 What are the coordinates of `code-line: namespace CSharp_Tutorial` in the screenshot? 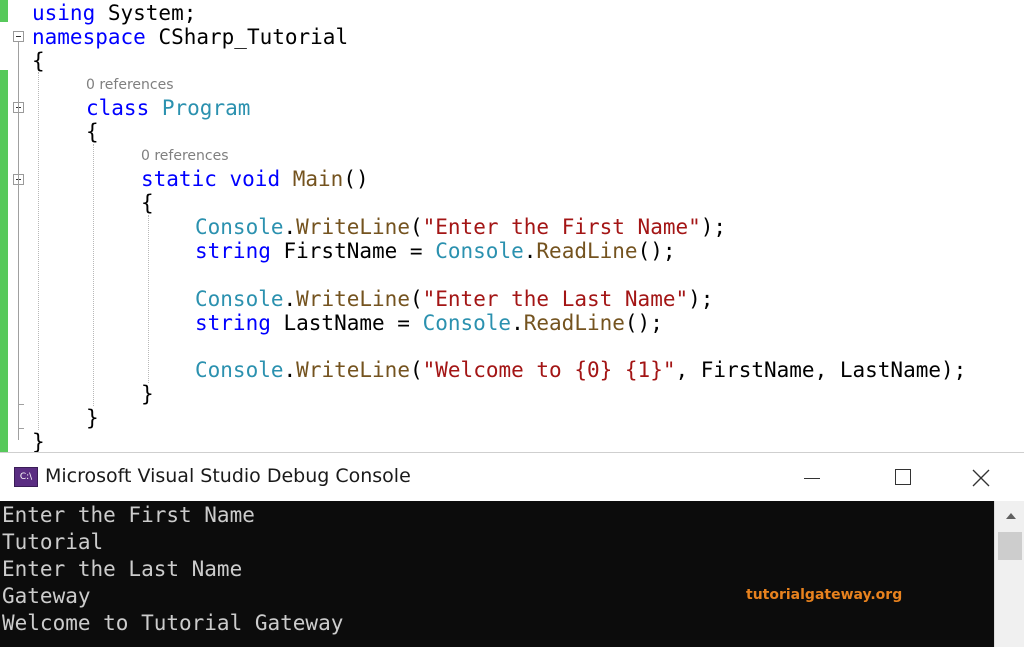 It's located at (190, 37).